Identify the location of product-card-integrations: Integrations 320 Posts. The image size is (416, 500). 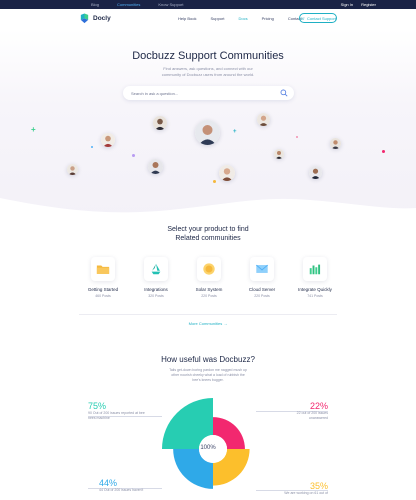
(156, 277).